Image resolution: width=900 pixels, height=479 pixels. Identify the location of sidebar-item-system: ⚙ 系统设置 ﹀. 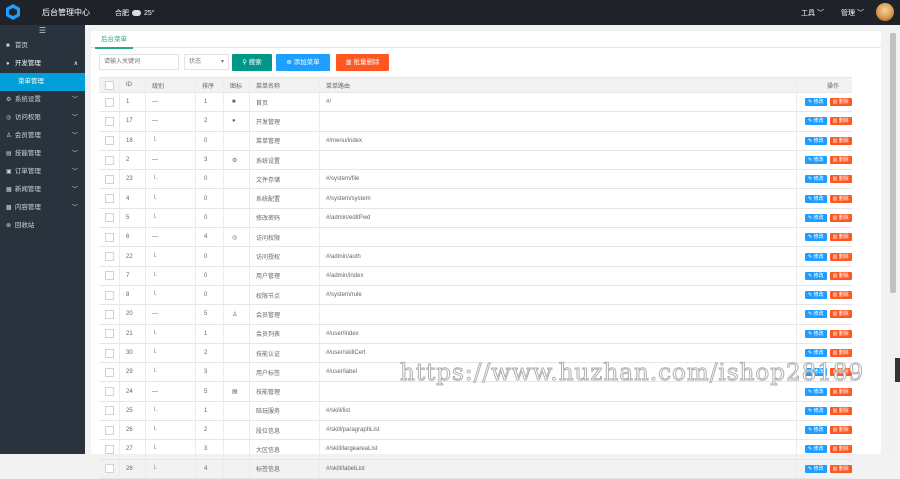
(42, 100).